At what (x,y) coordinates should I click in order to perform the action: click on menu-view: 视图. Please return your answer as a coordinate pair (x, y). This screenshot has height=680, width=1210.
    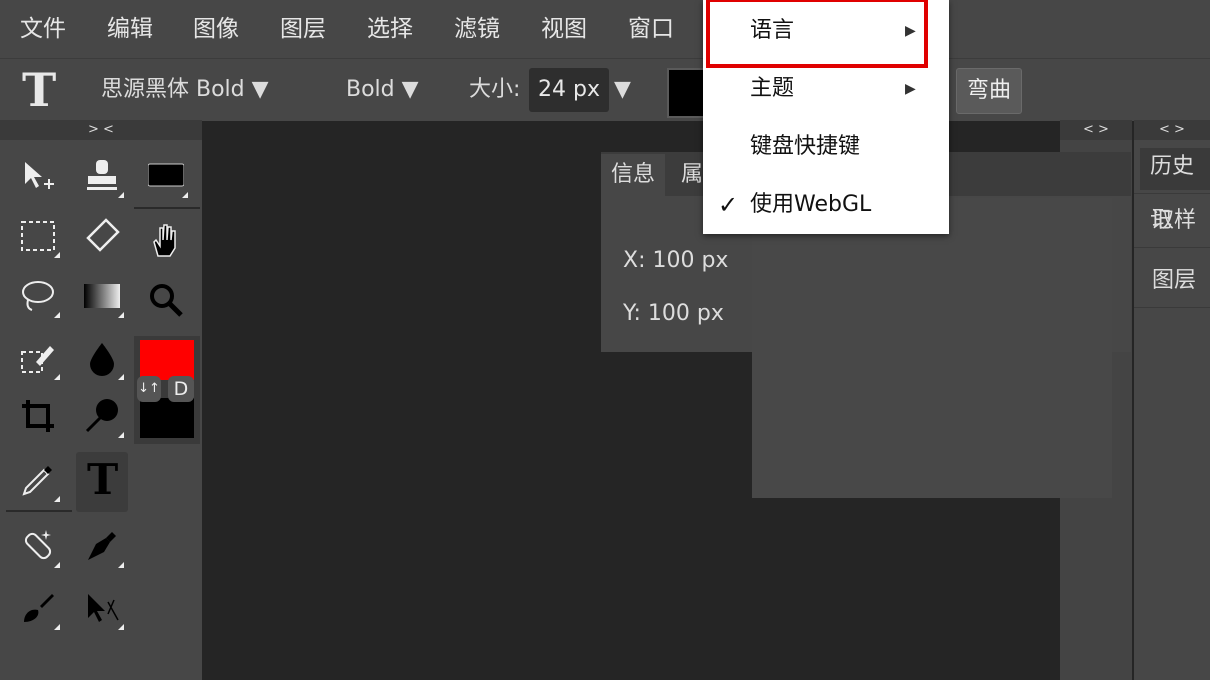
    Looking at the image, I should click on (564, 29).